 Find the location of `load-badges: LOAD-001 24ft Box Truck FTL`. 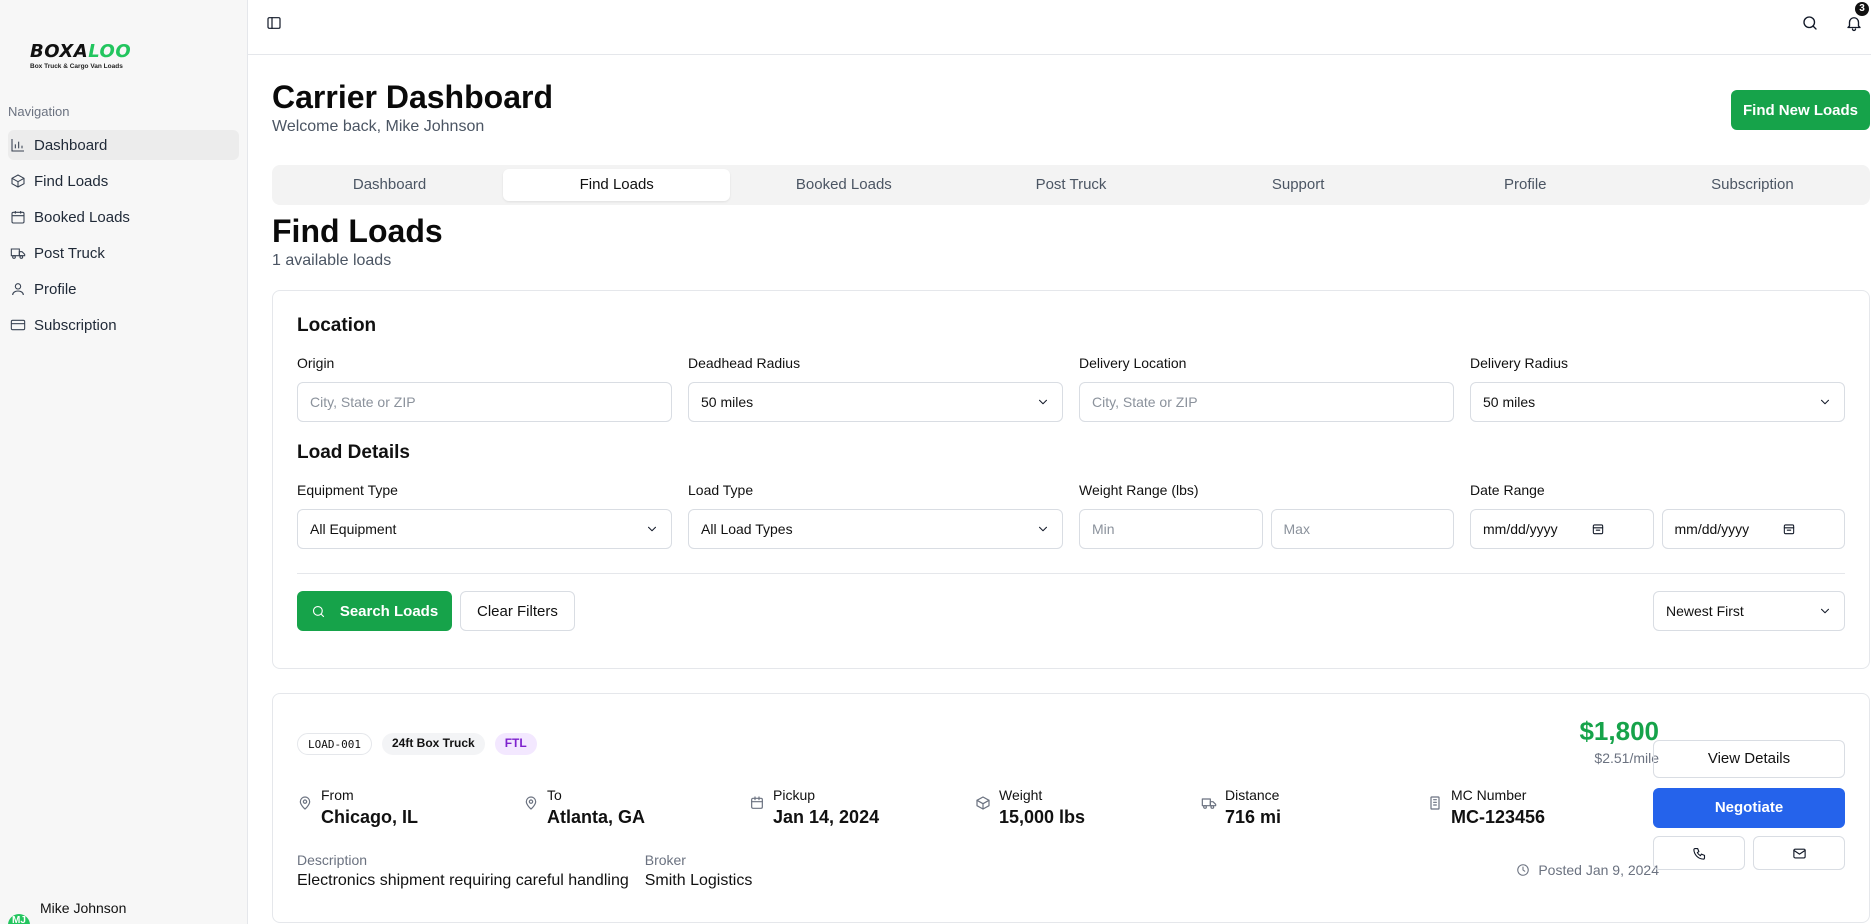

load-badges: LOAD-001 24ft Box Truck FTL is located at coordinates (417, 744).